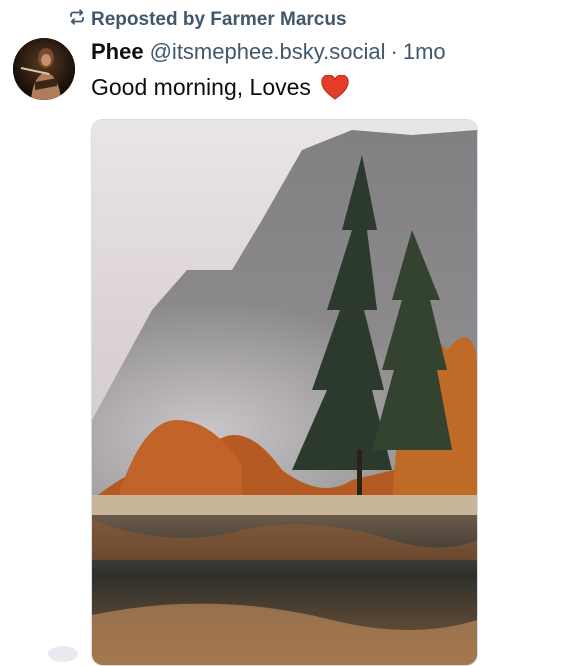  I want to click on repost-indicator: Reposted by Farmer Marcus, so click(207, 20).